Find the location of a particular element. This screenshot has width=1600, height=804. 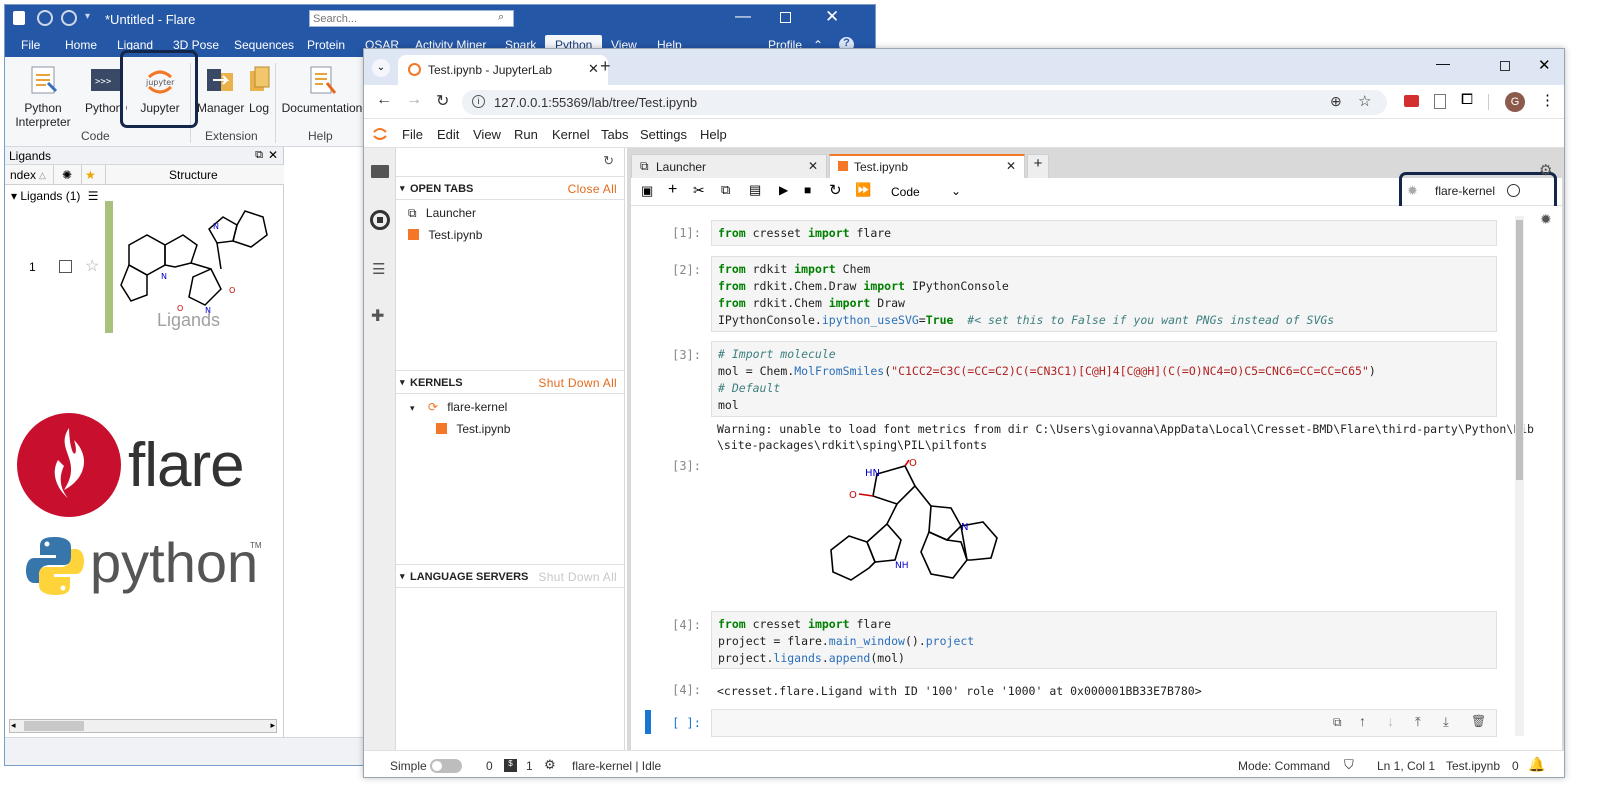

jl-menu-kernel: Kernel is located at coordinates (571, 134).